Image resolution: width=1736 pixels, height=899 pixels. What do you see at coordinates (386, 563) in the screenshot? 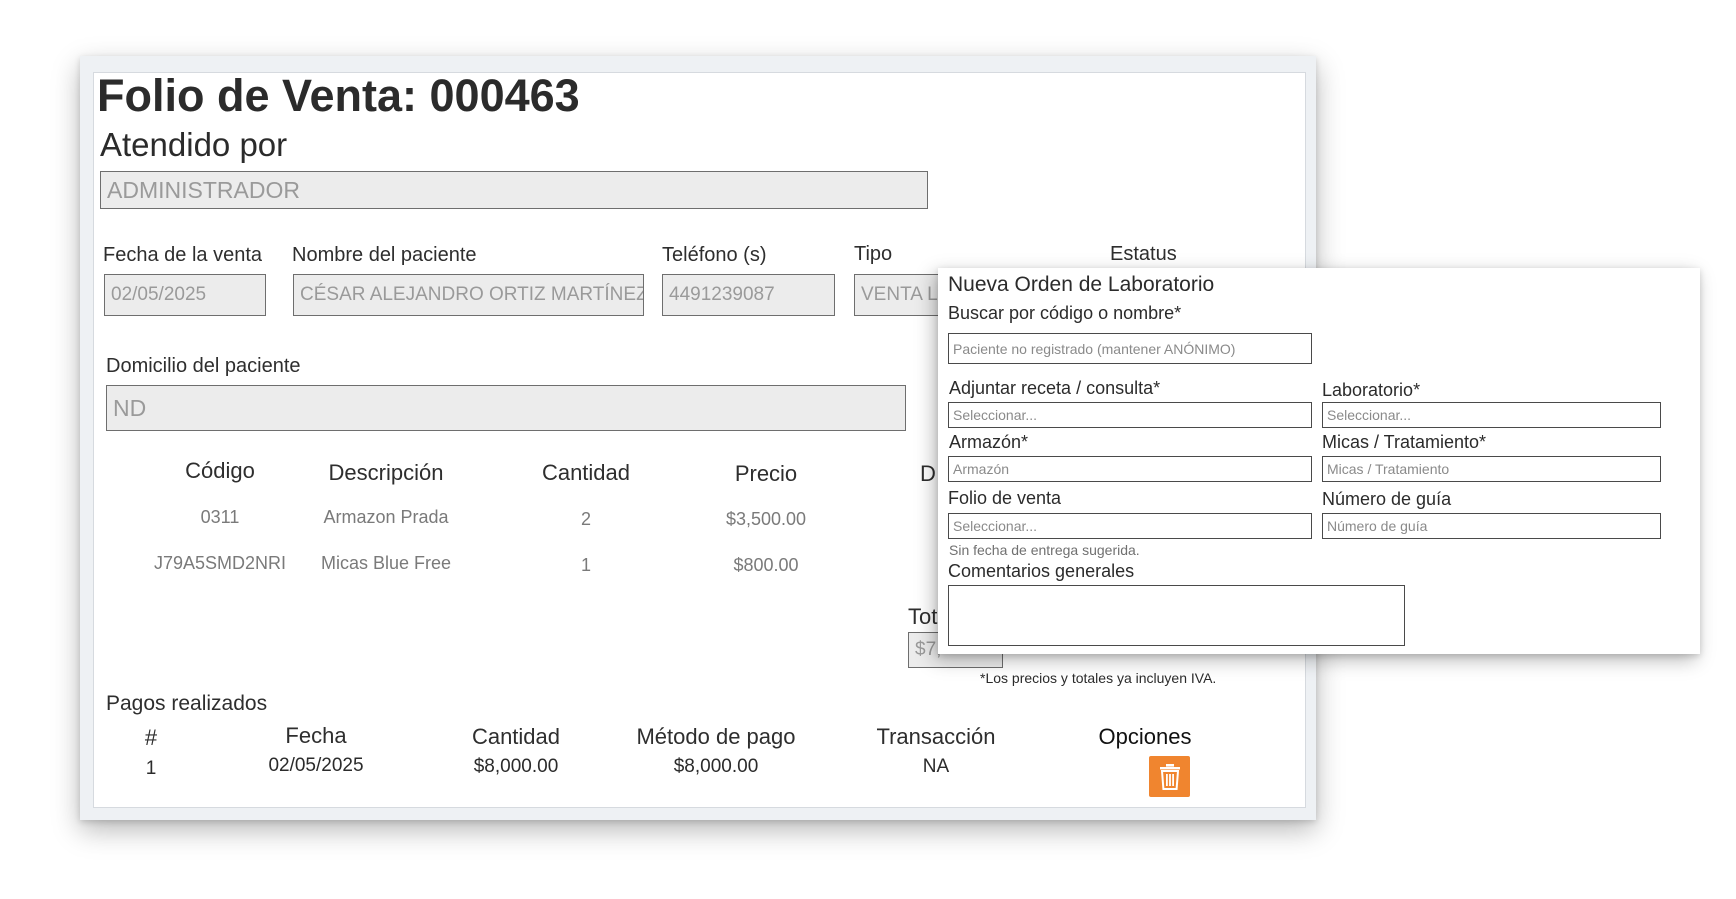
I see `product-description: Micas Blue Free` at bounding box center [386, 563].